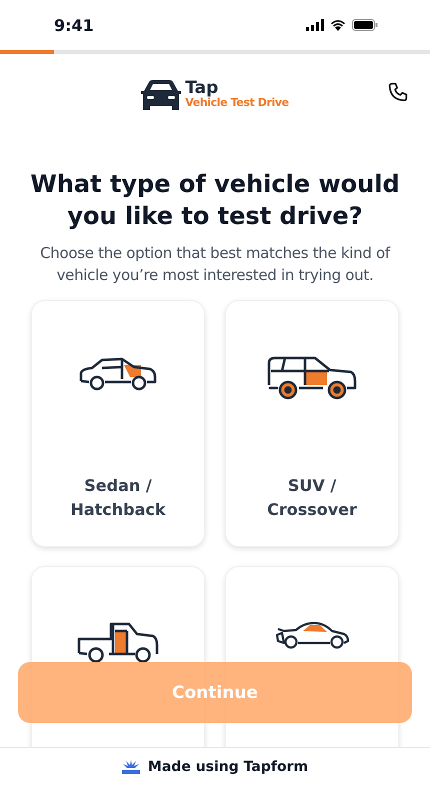 The height and width of the screenshot is (785, 430). Describe the element at coordinates (118, 423) in the screenshot. I see `vehicle-option-card: Sedan / Hatchback` at that location.